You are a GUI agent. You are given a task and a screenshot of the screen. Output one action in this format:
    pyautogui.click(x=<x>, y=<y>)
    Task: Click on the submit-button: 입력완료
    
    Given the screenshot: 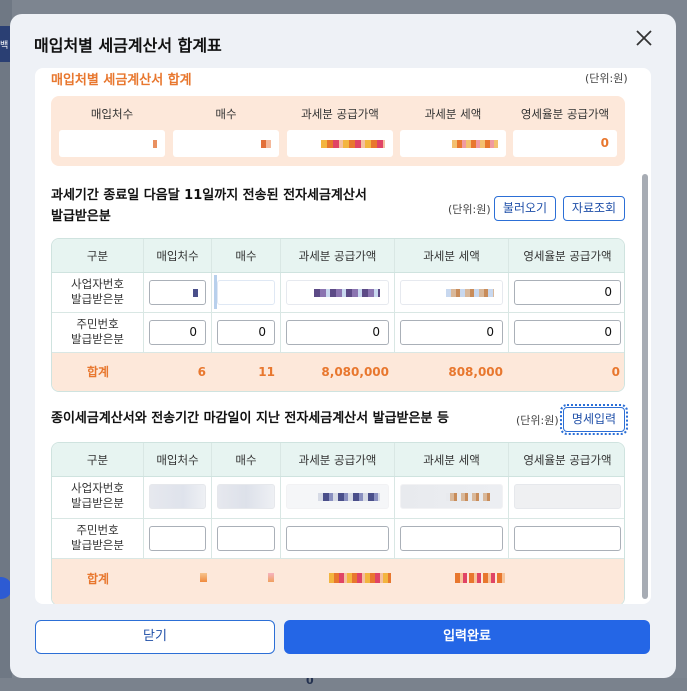 What is the action you would take?
    pyautogui.click(x=467, y=637)
    